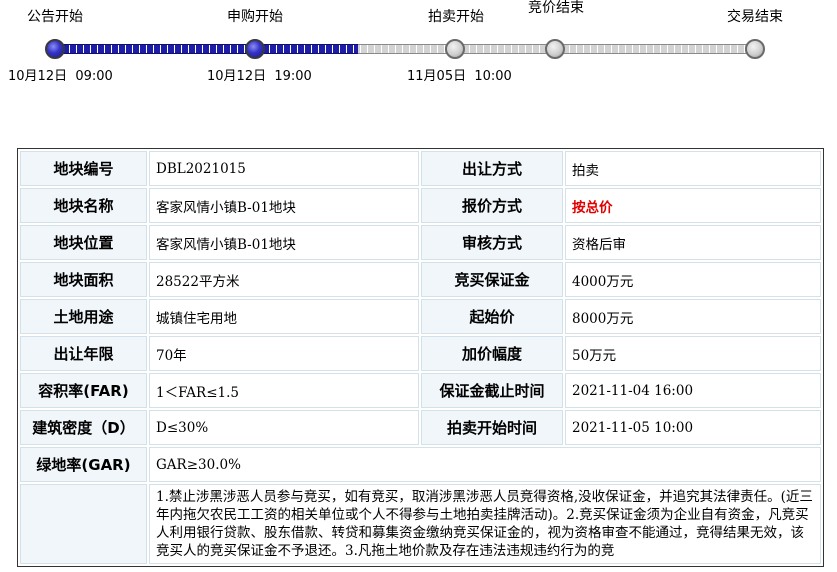 This screenshot has height=572, width=837. What do you see at coordinates (459, 76) in the screenshot?
I see `timeline-stage-date: 11月05日 10:00` at bounding box center [459, 76].